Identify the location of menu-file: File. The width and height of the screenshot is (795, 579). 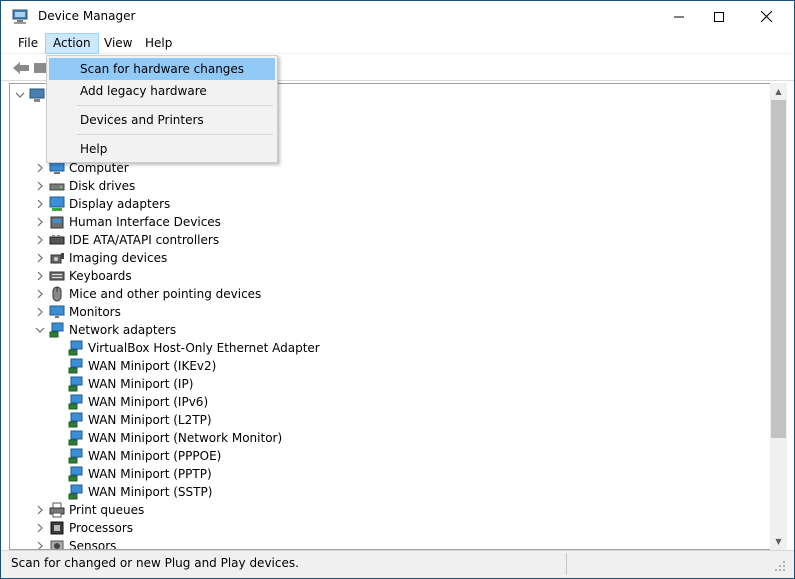
(28, 43).